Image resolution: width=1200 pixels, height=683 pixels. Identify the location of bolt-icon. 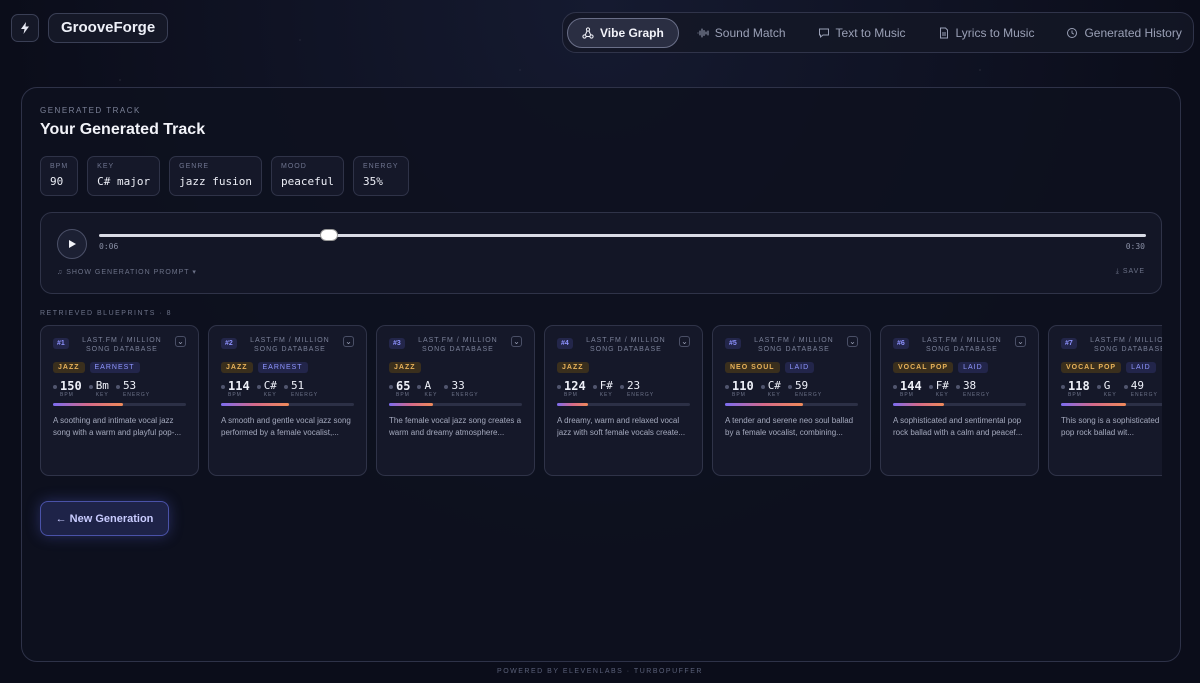
(25, 28).